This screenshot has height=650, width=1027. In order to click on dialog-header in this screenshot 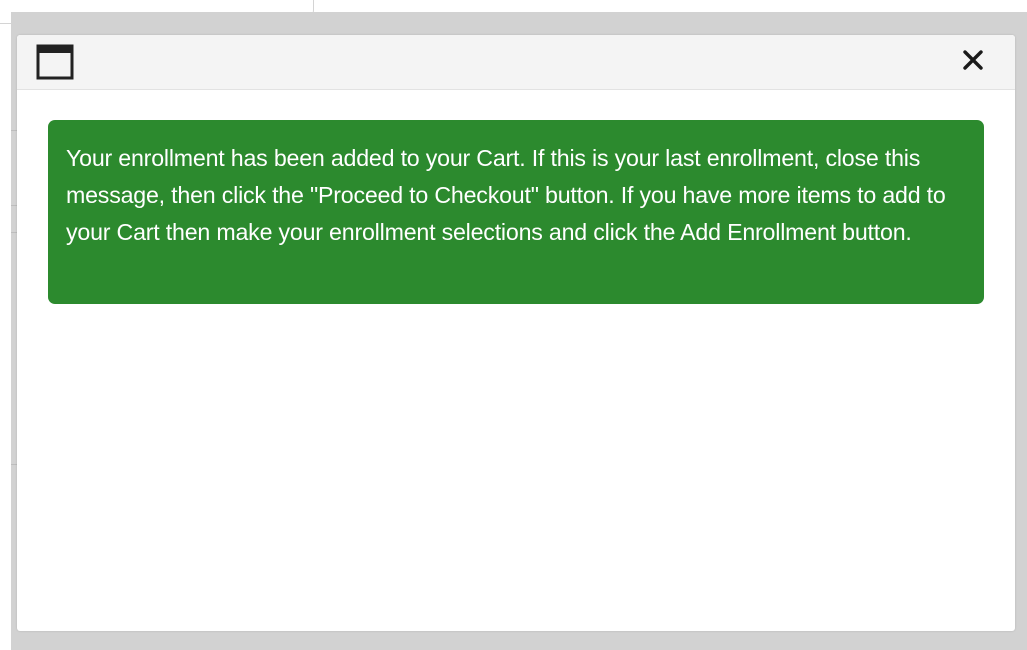, I will do `click(516, 62)`.